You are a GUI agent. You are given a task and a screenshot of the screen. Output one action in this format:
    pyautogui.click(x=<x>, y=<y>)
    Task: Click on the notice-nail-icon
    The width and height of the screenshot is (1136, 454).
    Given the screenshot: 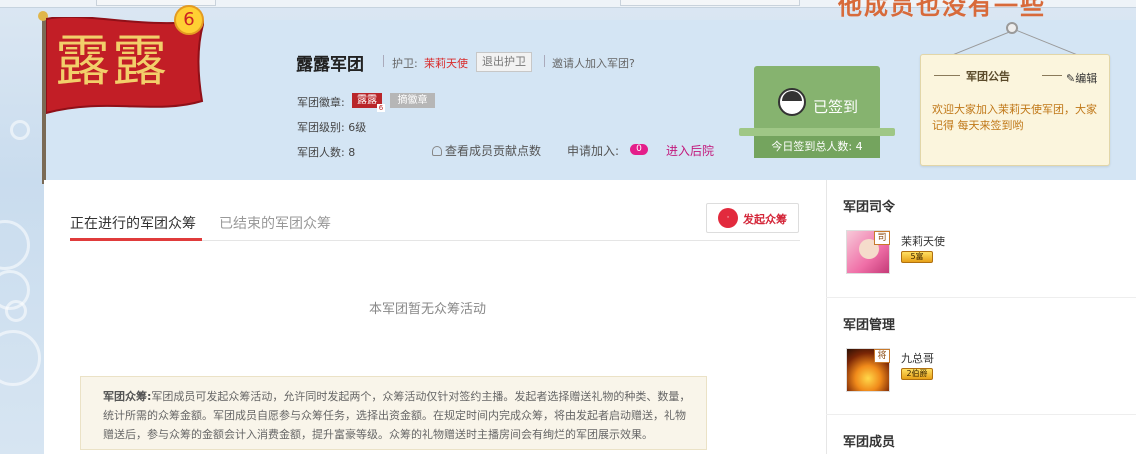 What is the action you would take?
    pyautogui.click(x=1012, y=28)
    